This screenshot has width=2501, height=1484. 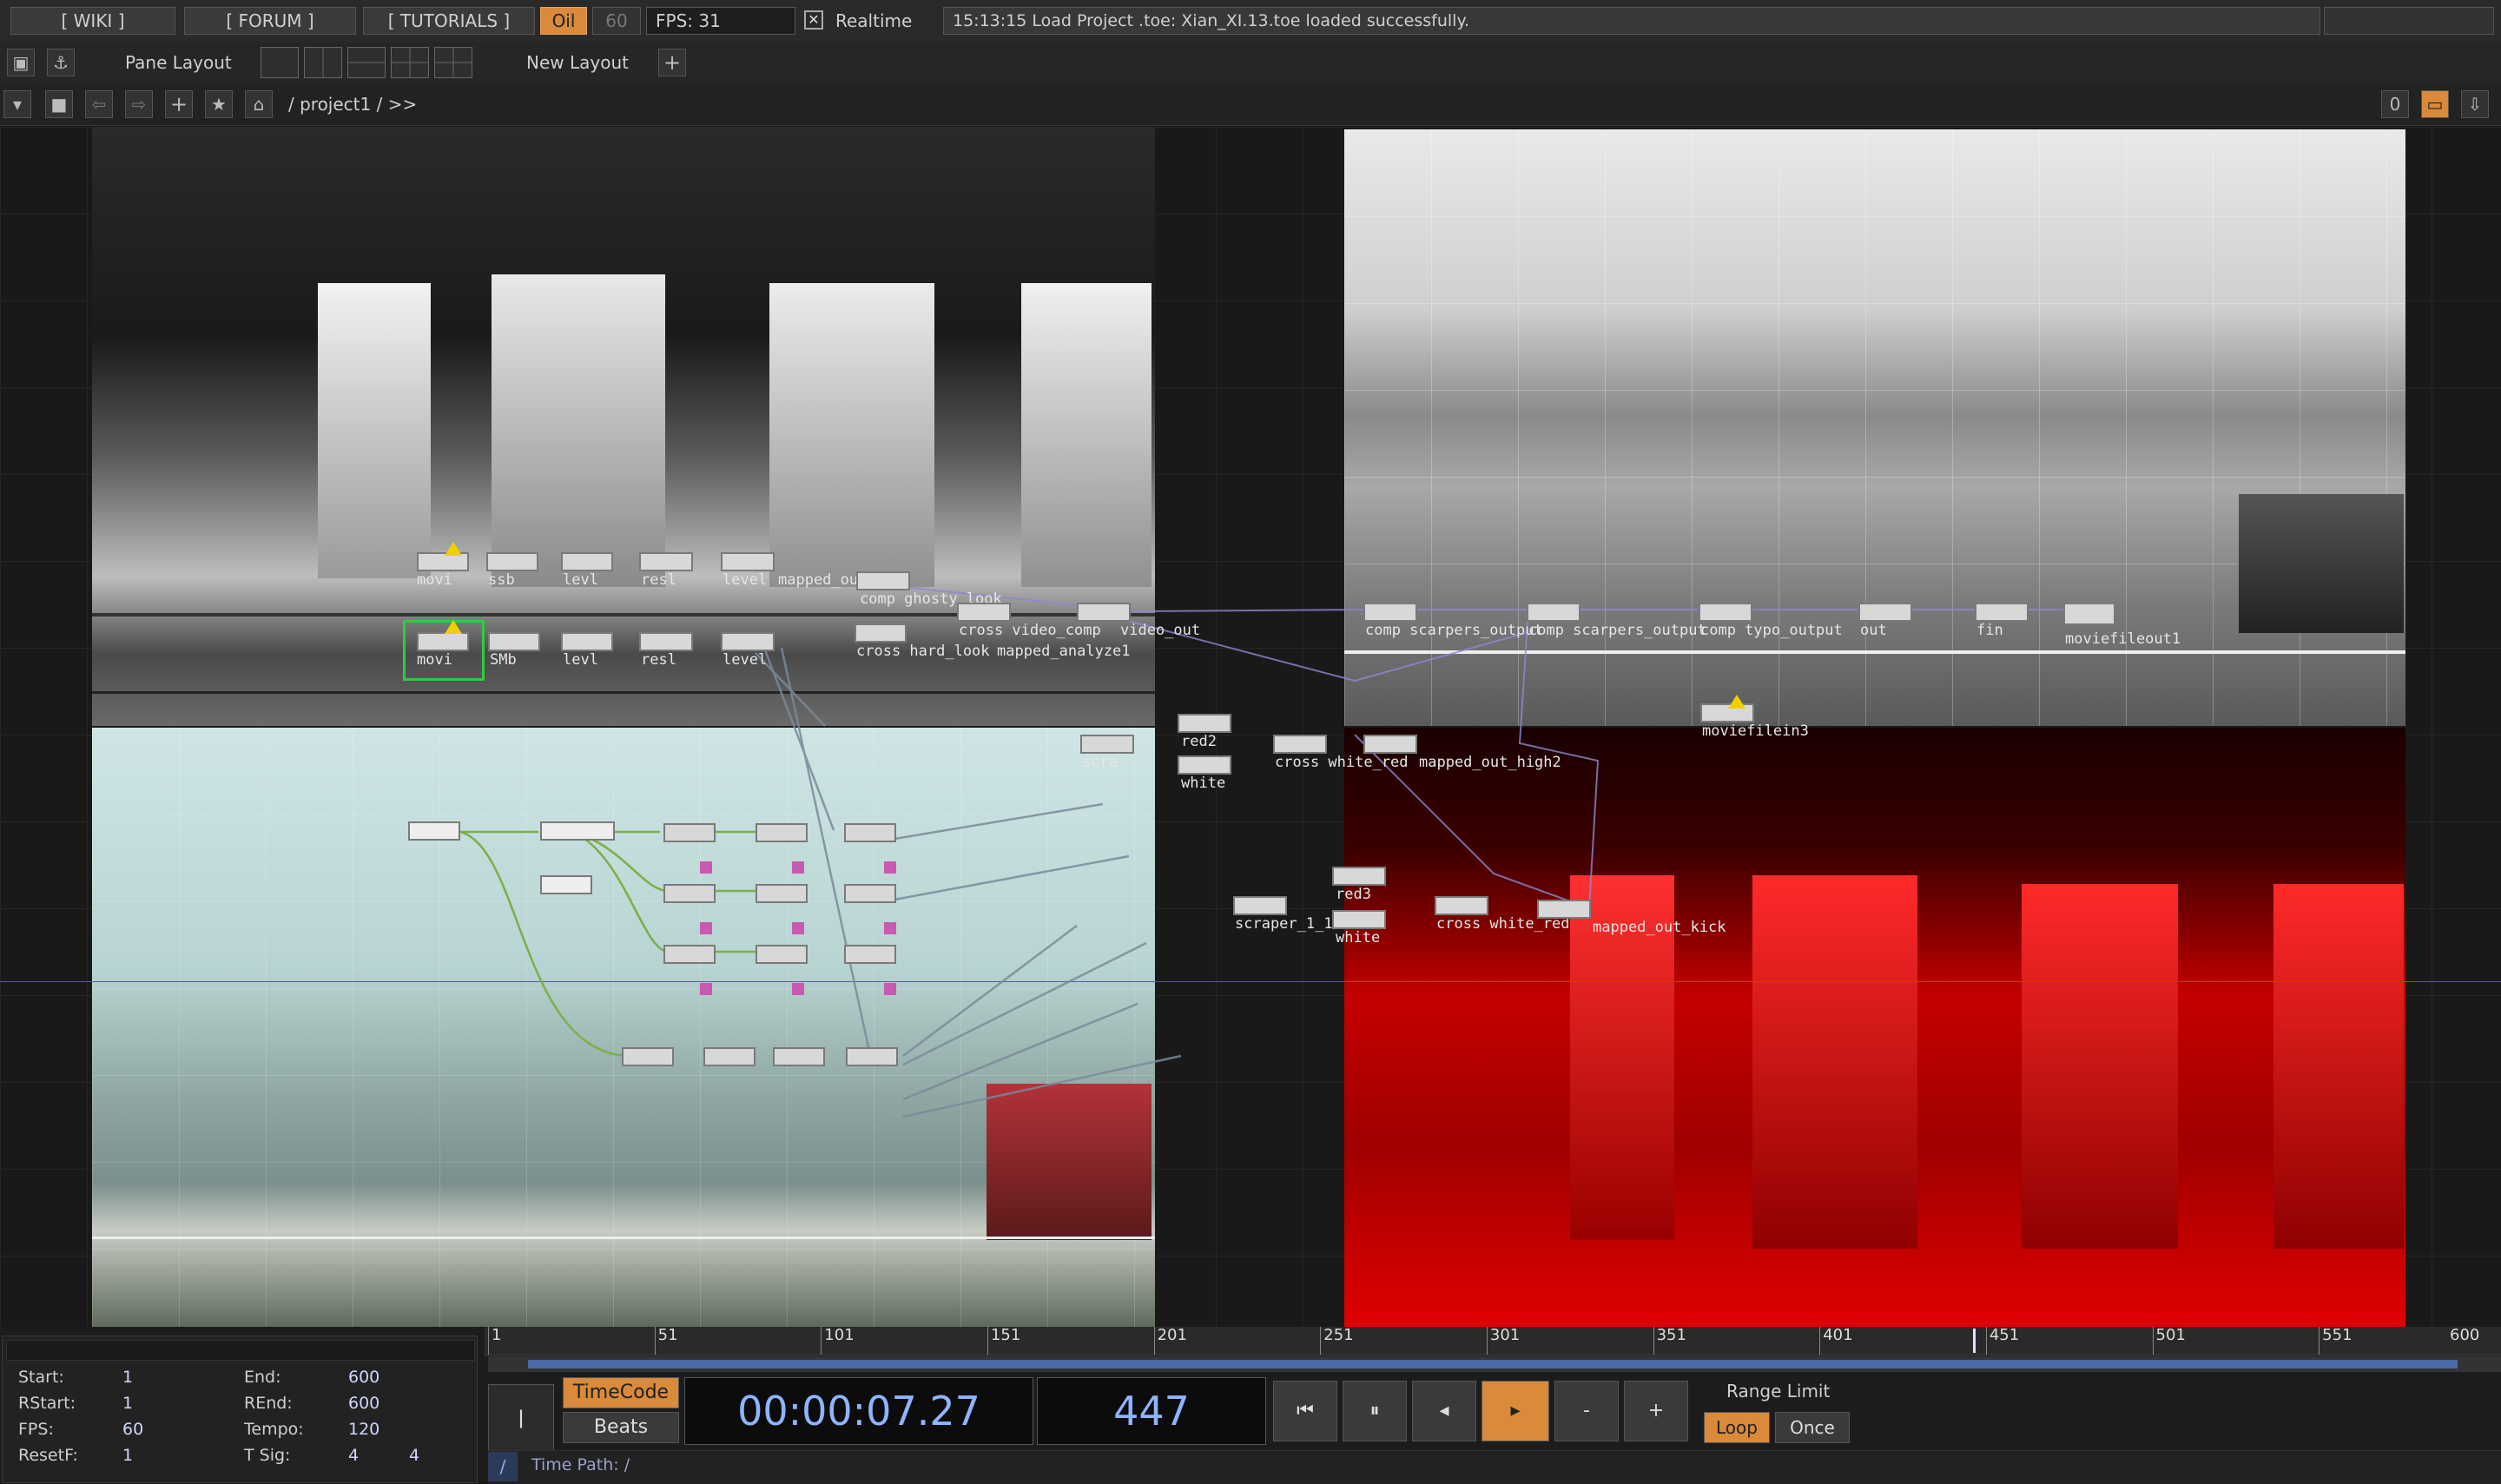 What do you see at coordinates (270, 21) in the screenshot?
I see `forum-button: [ FORUM ]` at bounding box center [270, 21].